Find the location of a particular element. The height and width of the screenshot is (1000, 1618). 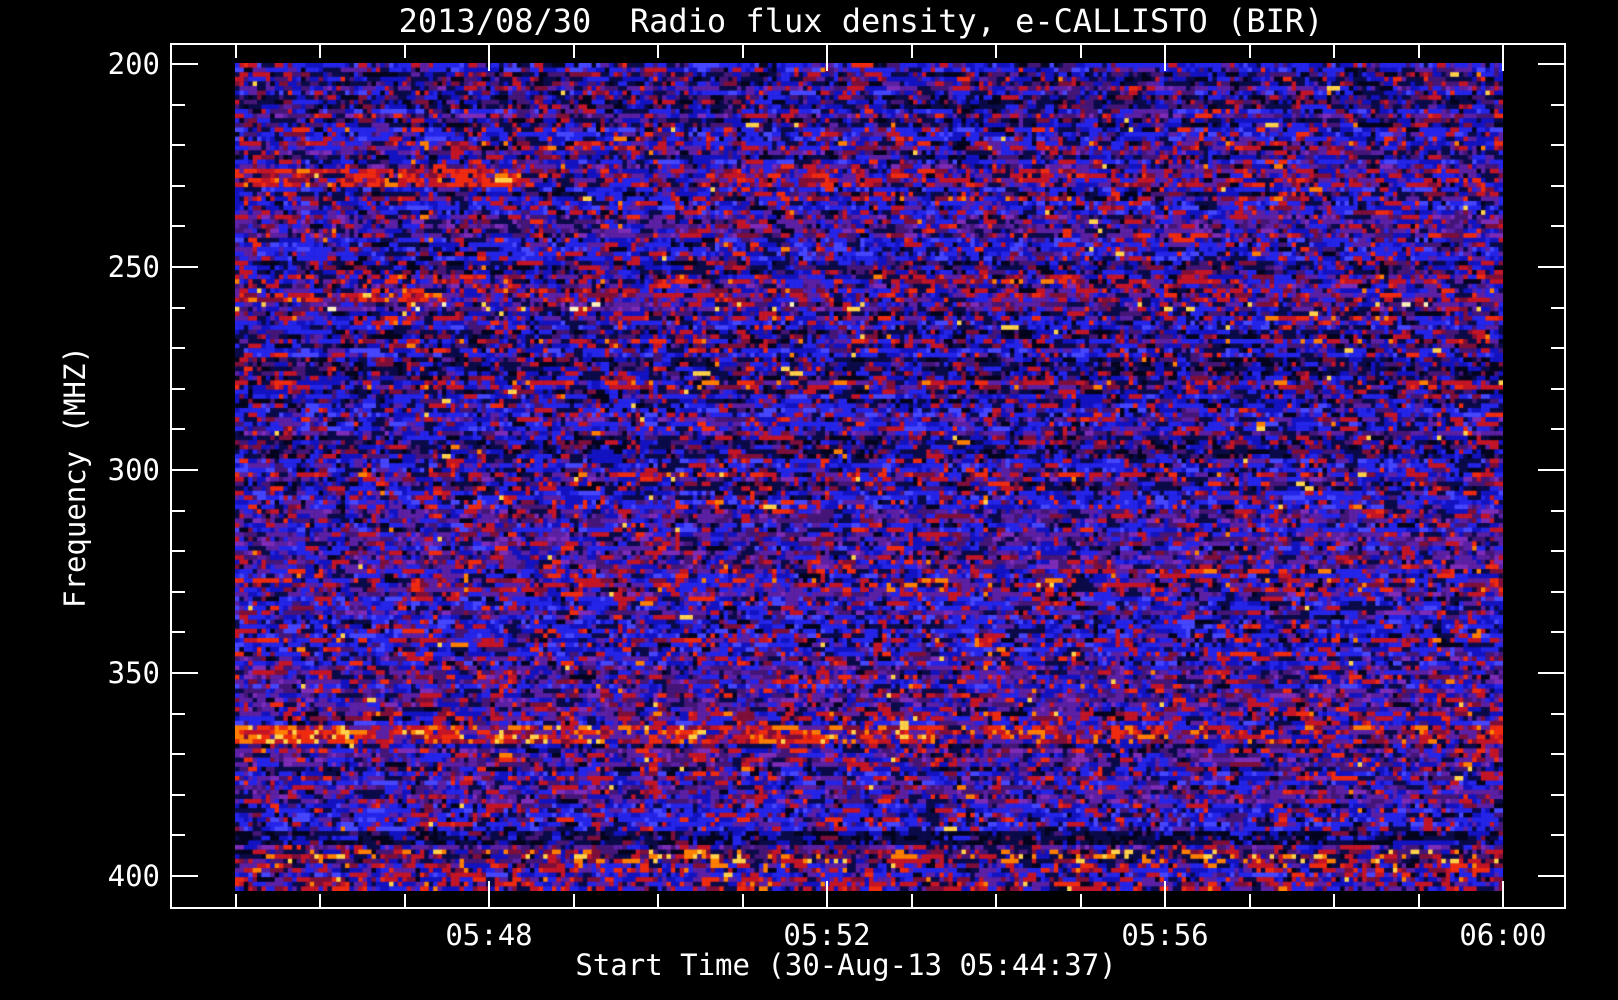

y-tick-label: 200 is located at coordinates (133, 64).